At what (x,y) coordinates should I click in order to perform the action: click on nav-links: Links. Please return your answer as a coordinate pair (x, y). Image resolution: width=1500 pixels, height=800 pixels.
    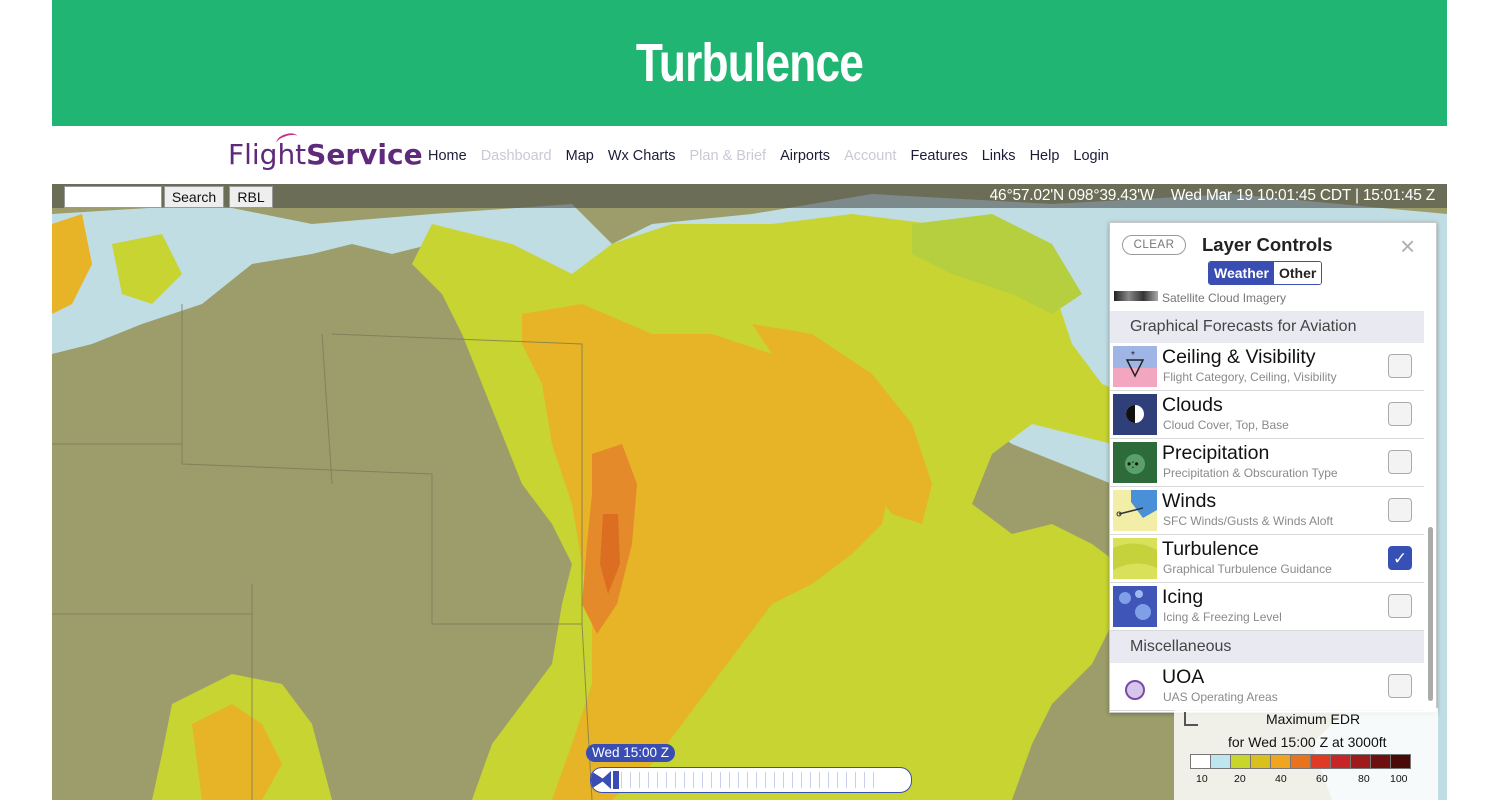
    Looking at the image, I should click on (999, 156).